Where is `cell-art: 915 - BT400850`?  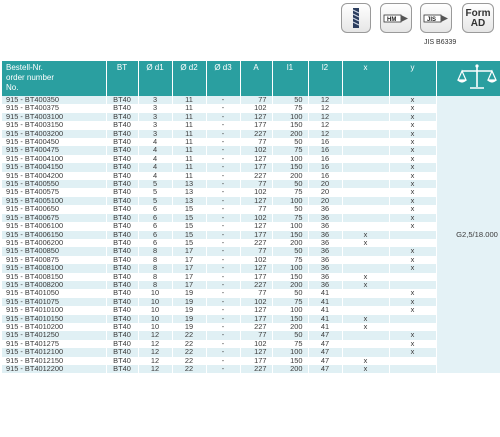 cell-art: 915 - BT400850 is located at coordinates (54, 251).